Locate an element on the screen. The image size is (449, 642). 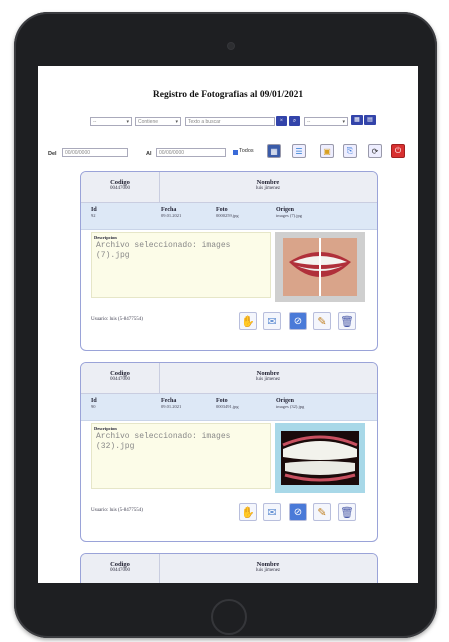
foto-value: 0000259.jpg is located at coordinates (227, 215).